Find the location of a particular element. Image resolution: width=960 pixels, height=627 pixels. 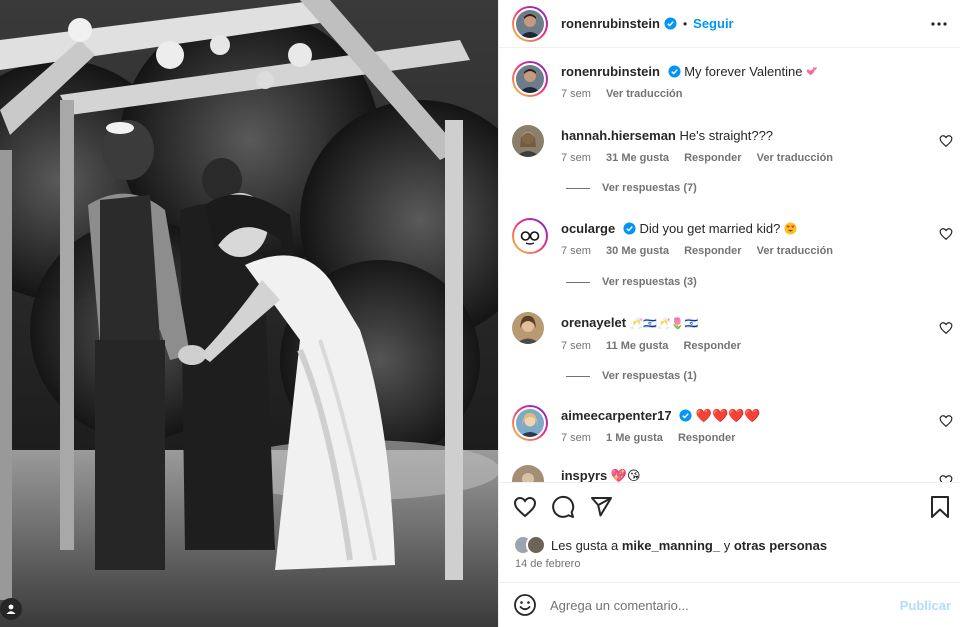

comment-username: orenayelet is located at coordinates (593, 322).